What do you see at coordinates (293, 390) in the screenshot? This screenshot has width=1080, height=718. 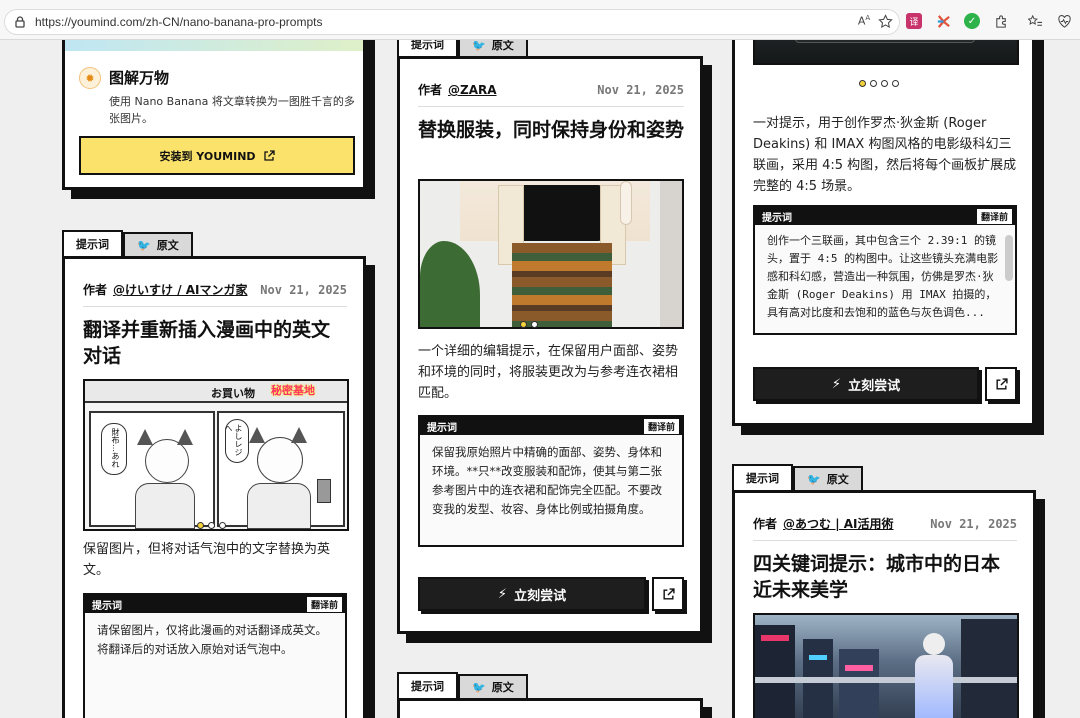 I see `manga-sign-secret: 秘密基地` at bounding box center [293, 390].